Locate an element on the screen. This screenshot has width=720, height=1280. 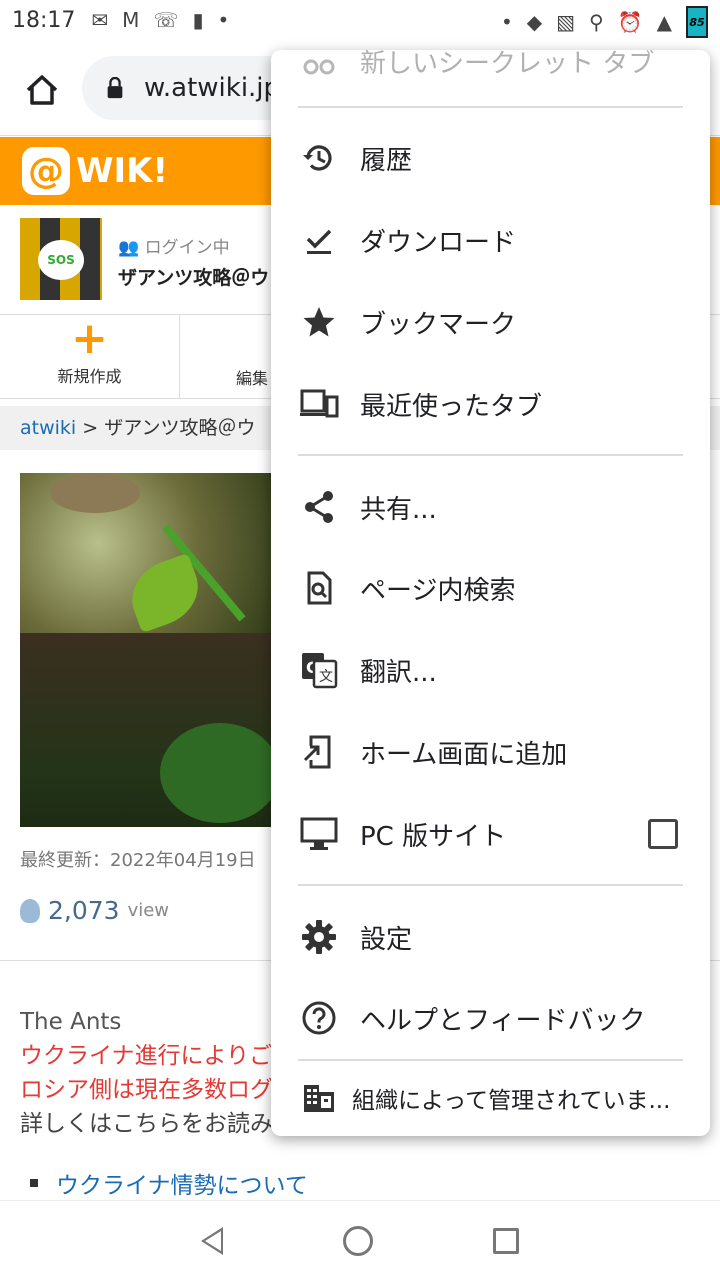
devices-icon is located at coordinates (319, 404).